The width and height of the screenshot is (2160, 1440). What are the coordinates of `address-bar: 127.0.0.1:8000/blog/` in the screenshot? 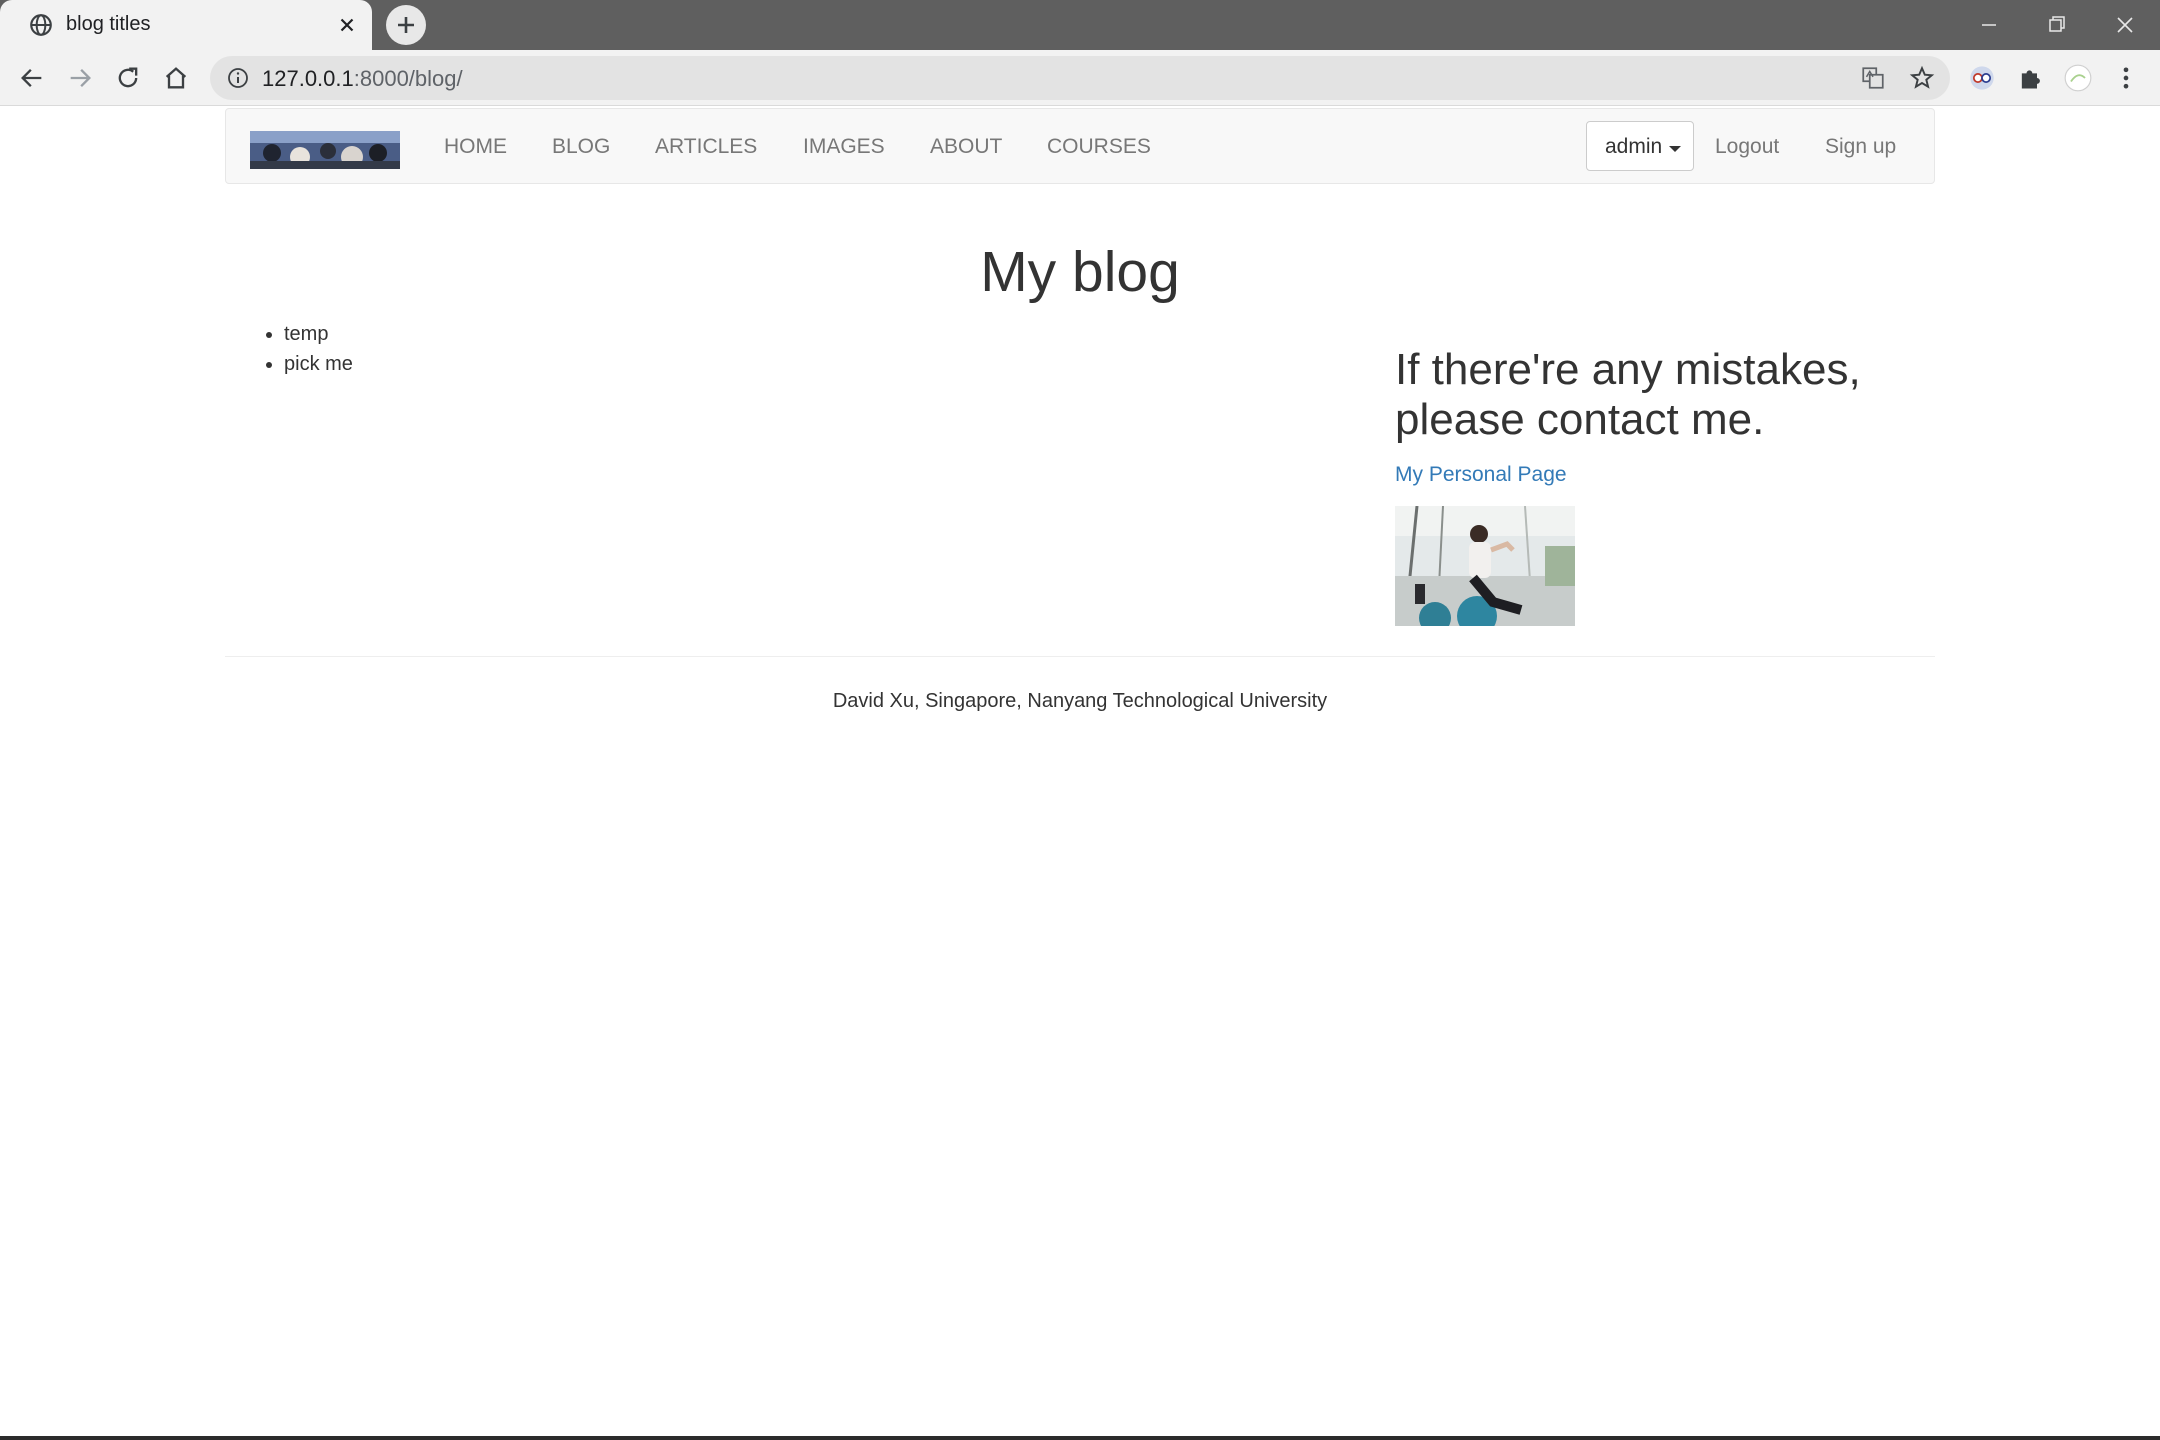 It's located at (1080, 78).